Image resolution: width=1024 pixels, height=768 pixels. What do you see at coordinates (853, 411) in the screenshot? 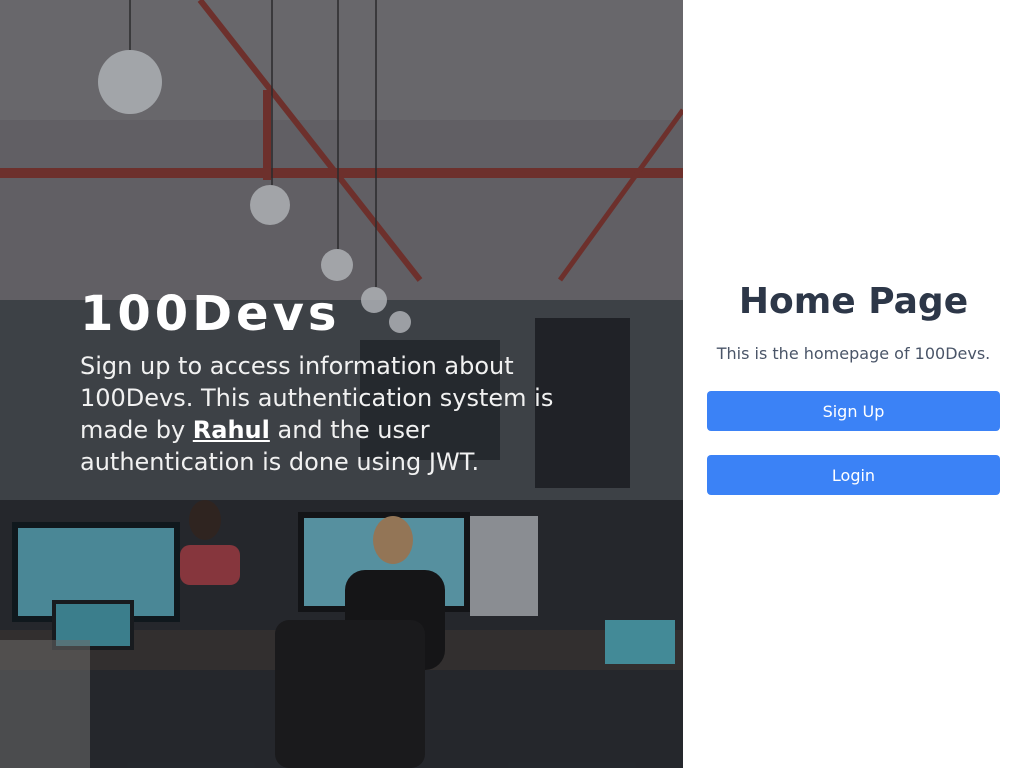
I see `sign-up-button: Sign Up` at bounding box center [853, 411].